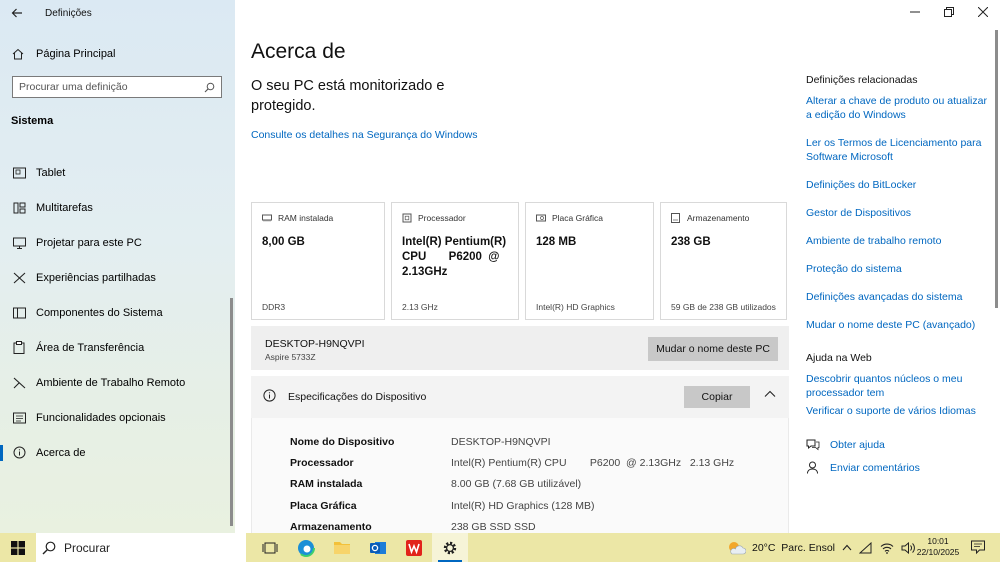  I want to click on wifi-icon, so click(887, 548).